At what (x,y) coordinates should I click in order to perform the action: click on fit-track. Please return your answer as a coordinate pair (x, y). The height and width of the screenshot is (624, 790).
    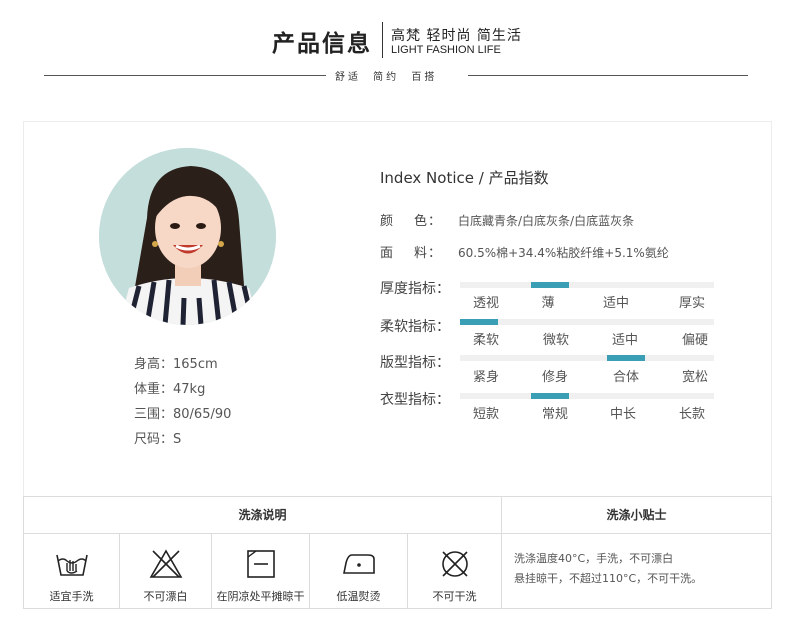
    Looking at the image, I should click on (587, 358).